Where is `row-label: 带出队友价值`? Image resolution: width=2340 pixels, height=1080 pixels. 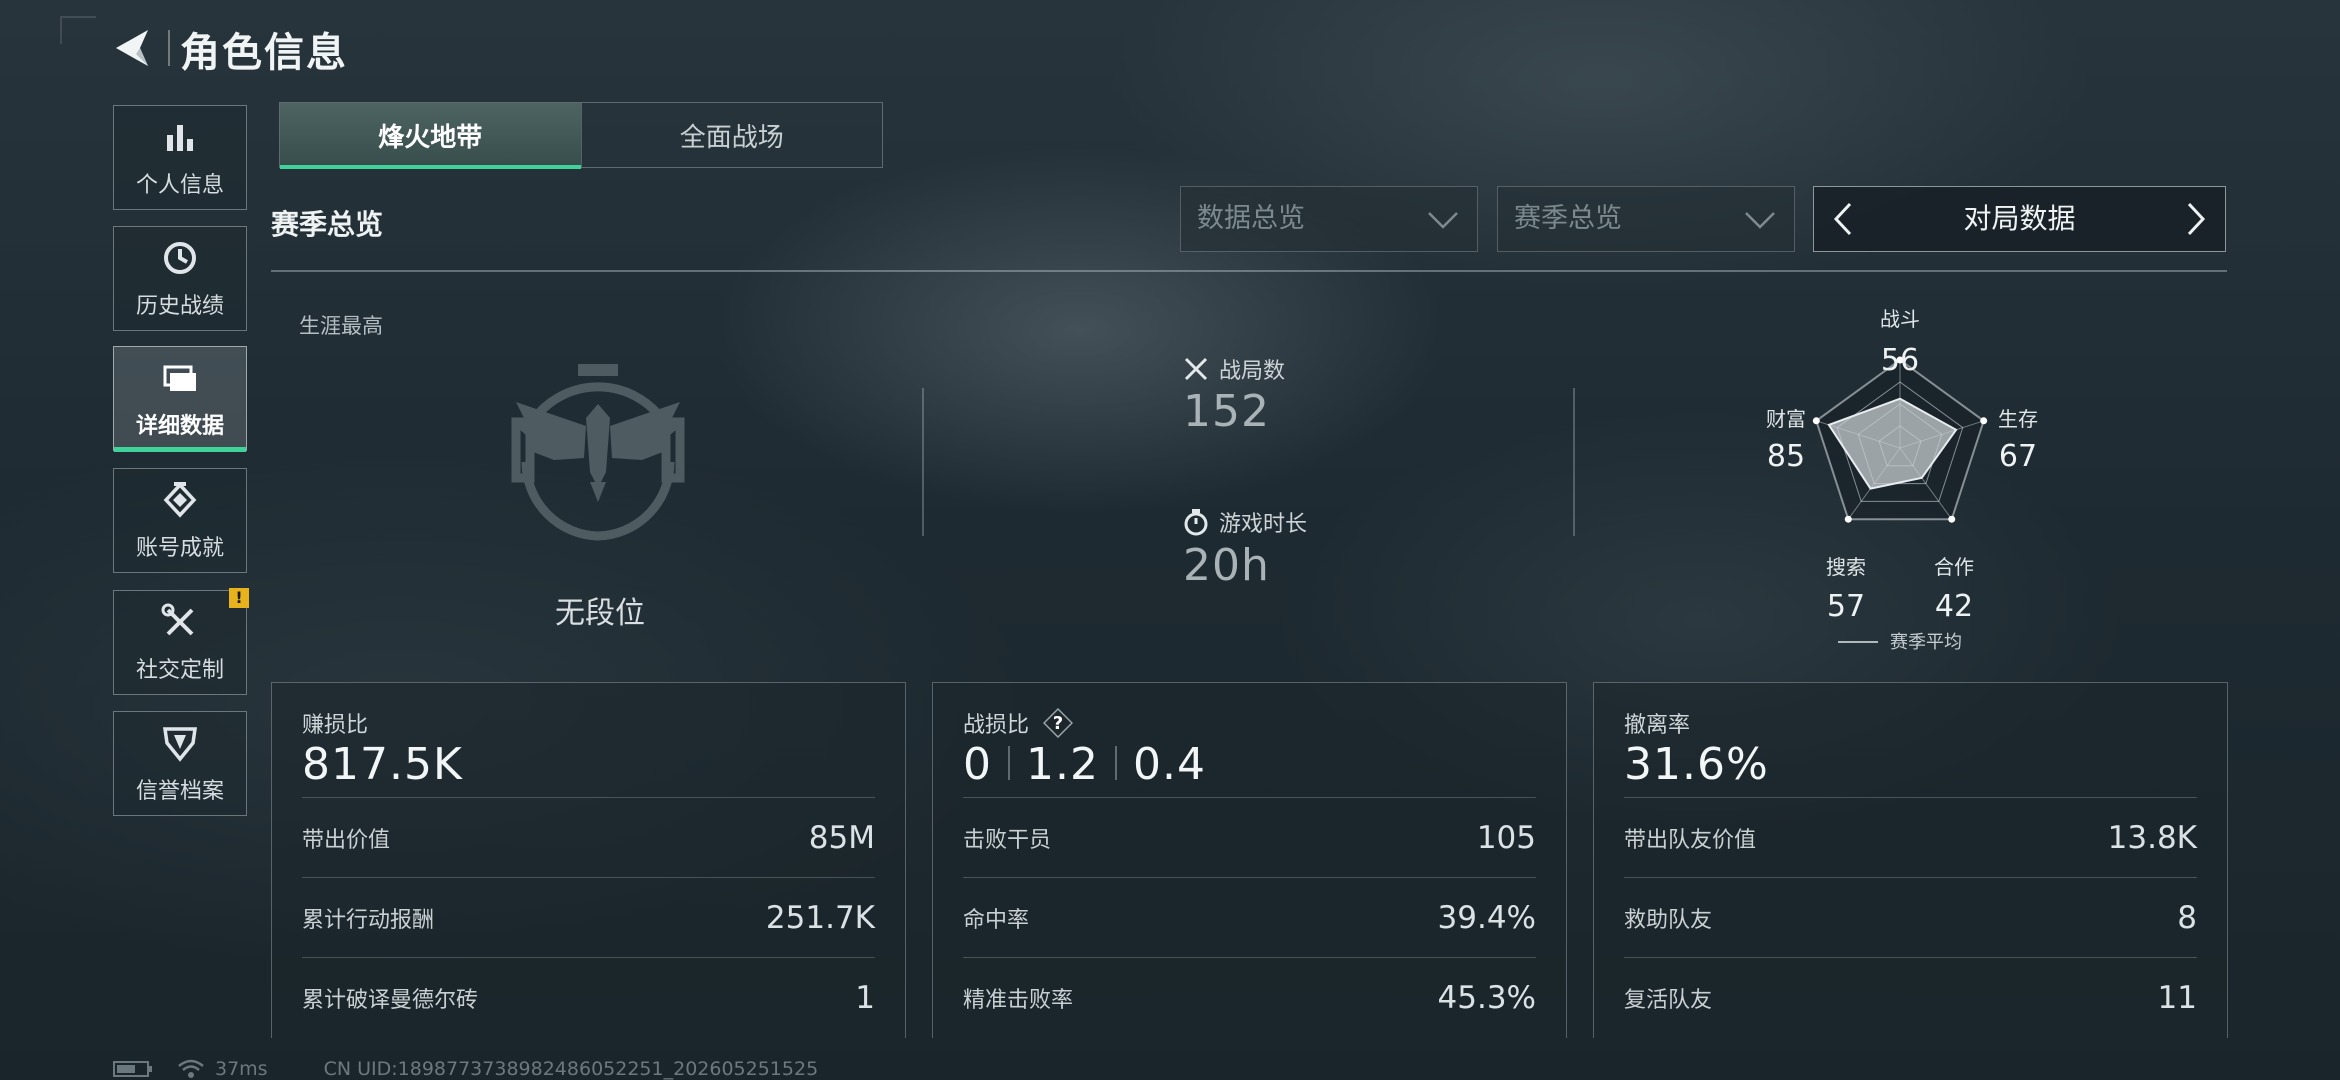 row-label: 带出队友价值 is located at coordinates (1690, 840).